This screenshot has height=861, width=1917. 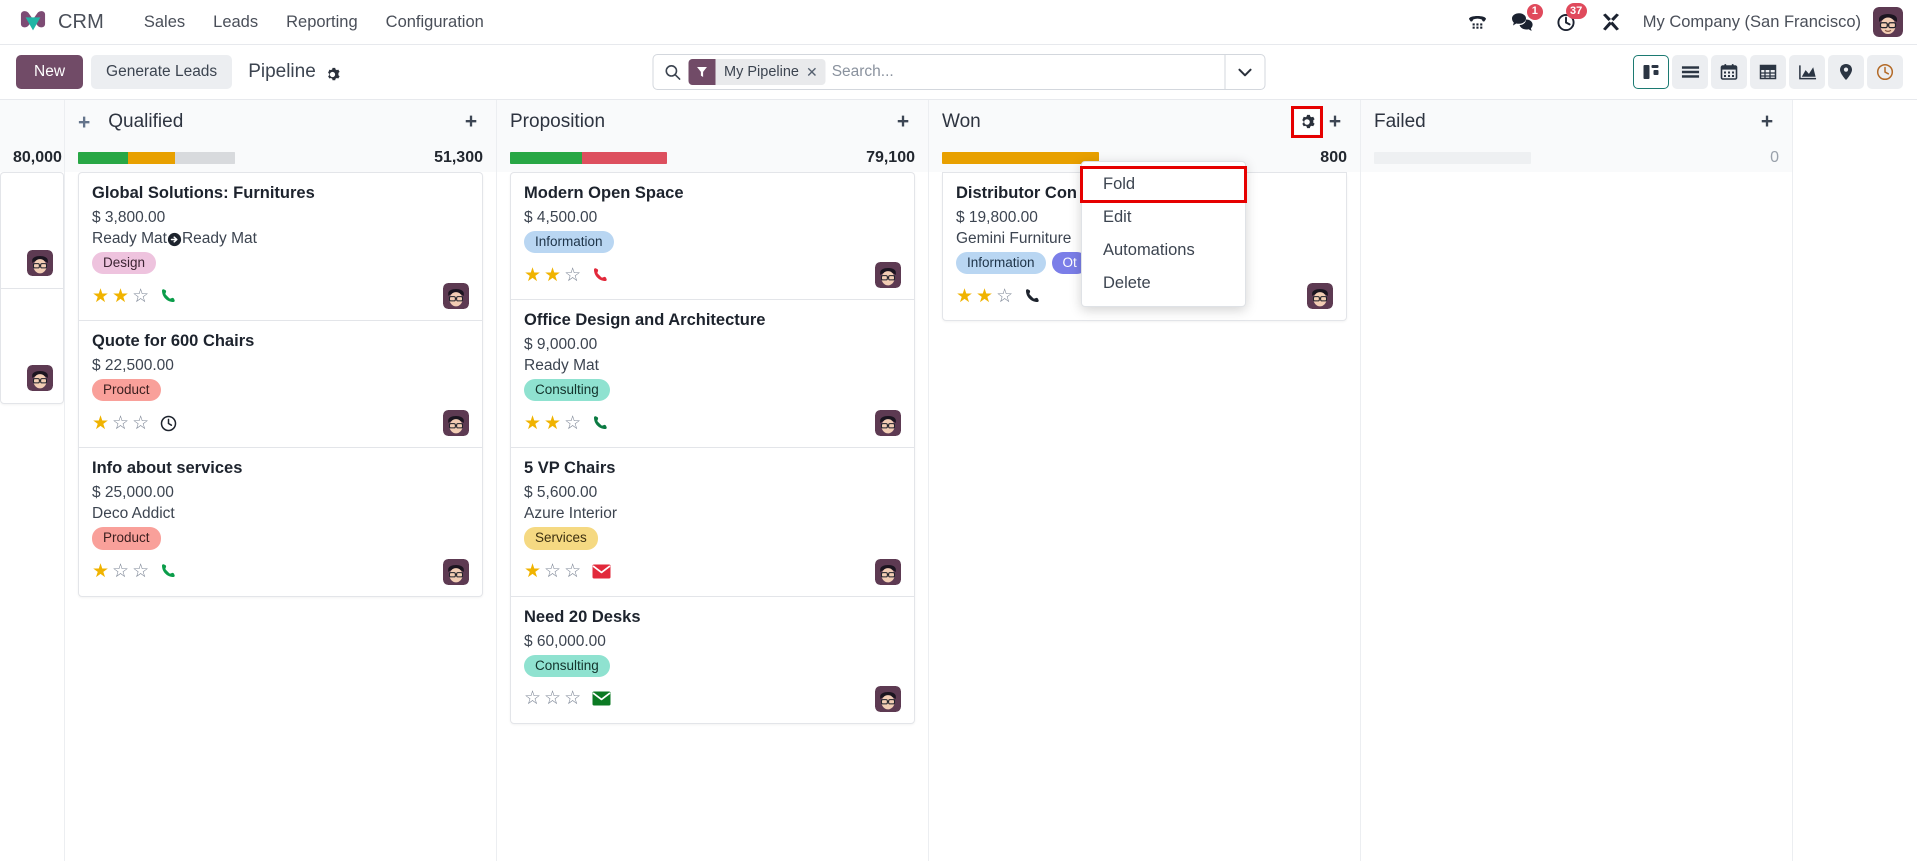 I want to click on messages-icon: 1, so click(x=1522, y=20).